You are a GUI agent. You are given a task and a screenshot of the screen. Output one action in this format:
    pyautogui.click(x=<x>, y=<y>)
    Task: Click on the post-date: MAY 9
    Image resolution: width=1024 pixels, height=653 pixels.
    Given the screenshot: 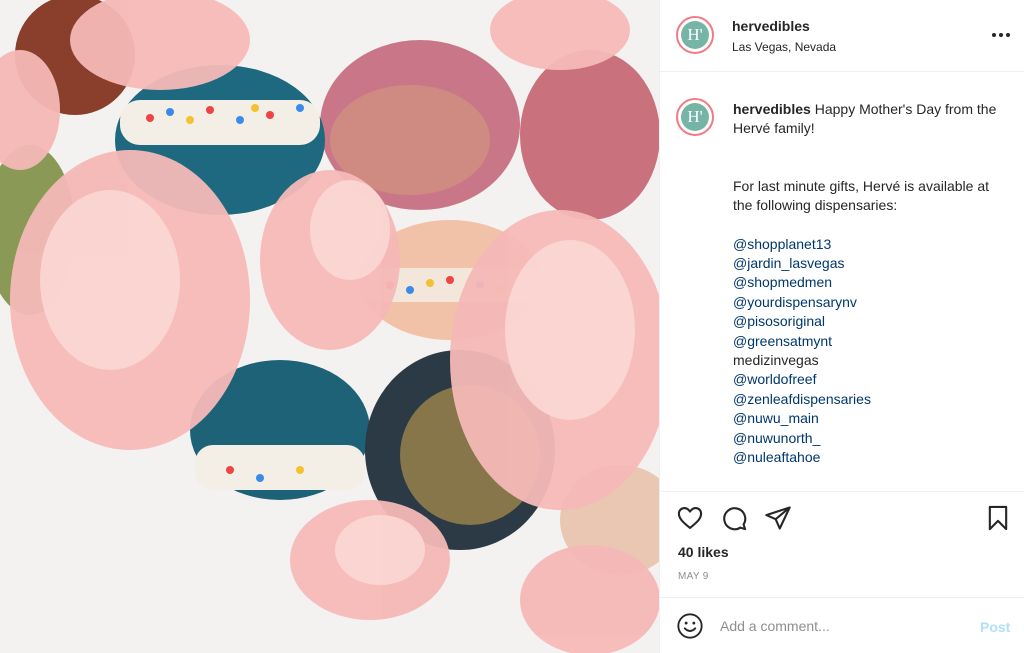 What is the action you would take?
    pyautogui.click(x=693, y=576)
    